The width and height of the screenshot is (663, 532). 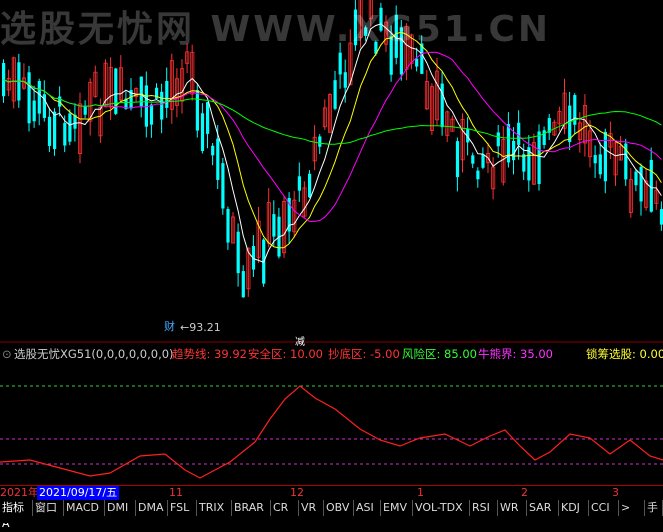 What do you see at coordinates (632, 508) in the screenshot?
I see `indicator-tab: >` at bounding box center [632, 508].